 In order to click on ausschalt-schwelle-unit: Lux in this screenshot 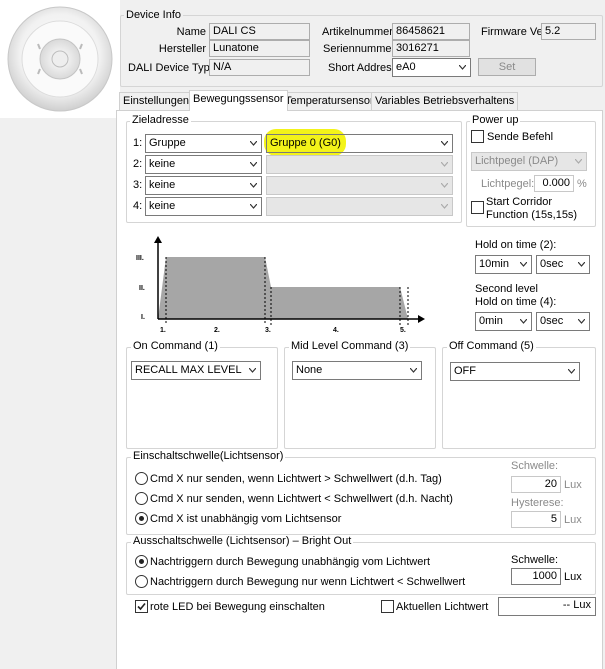, I will do `click(573, 577)`.